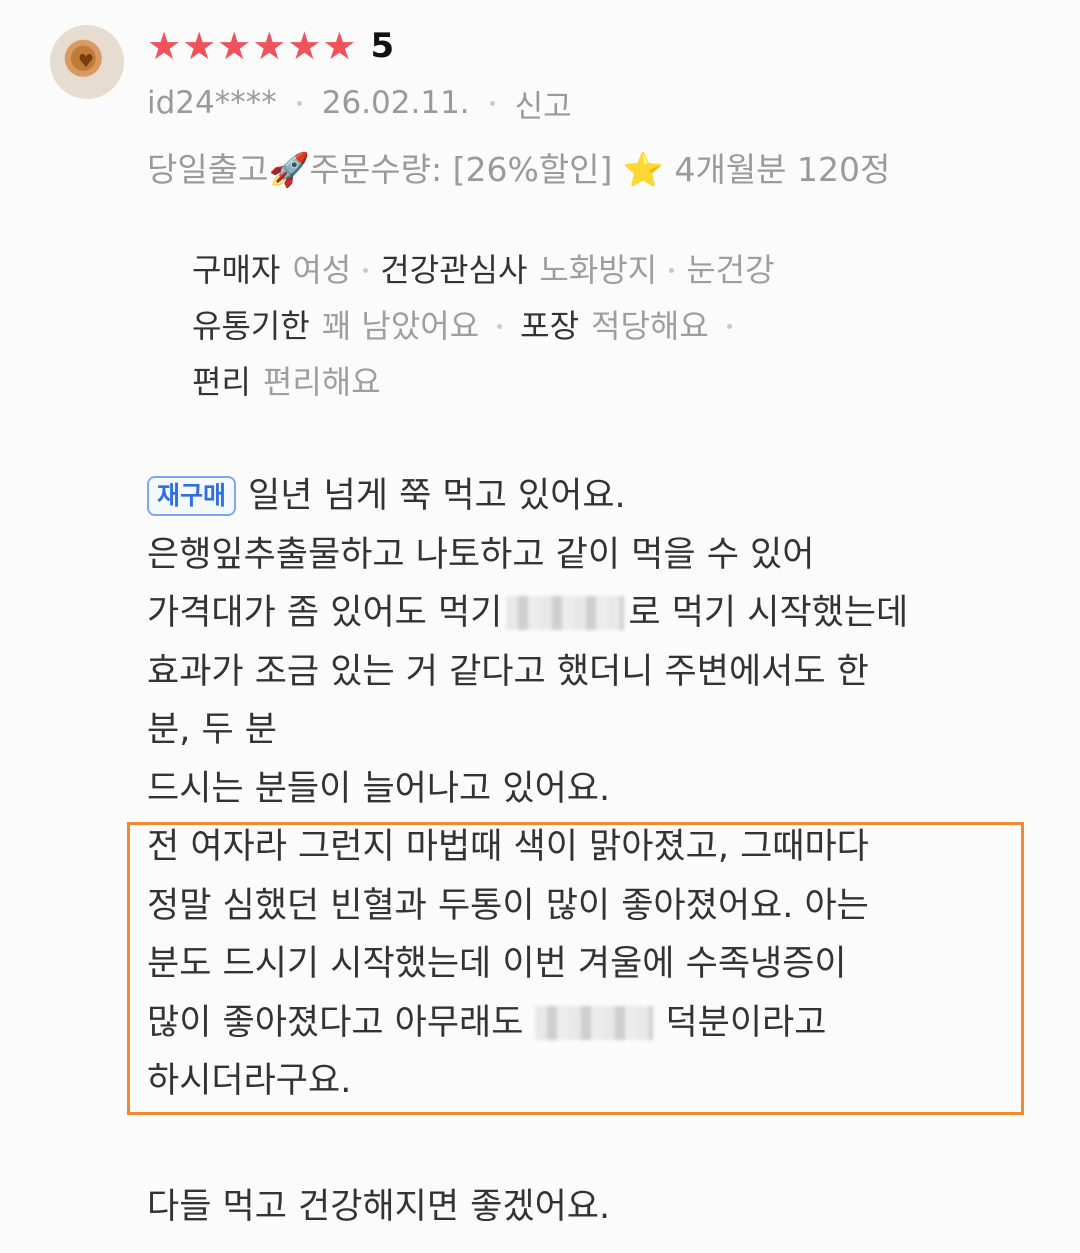 This screenshot has width=1080, height=1253. What do you see at coordinates (379, 1207) in the screenshot?
I see `review-closing: 다들 먹고 건강해지면 좋겠어요.` at bounding box center [379, 1207].